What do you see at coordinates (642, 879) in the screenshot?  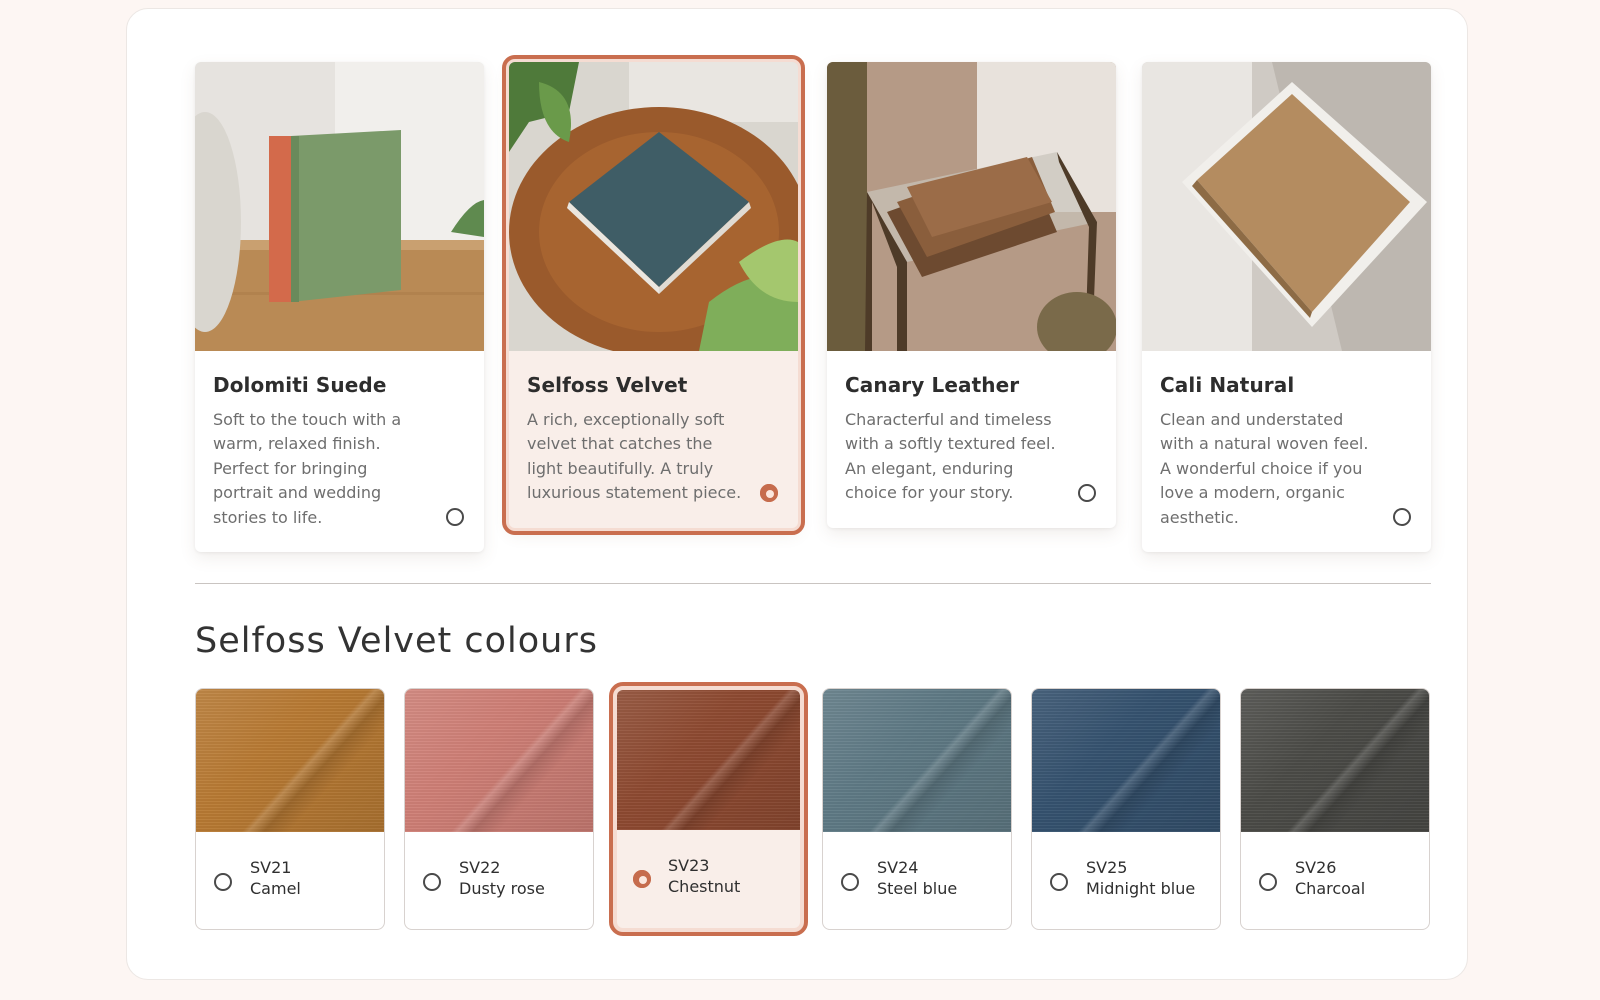 I see `swatch-radio-sv23` at bounding box center [642, 879].